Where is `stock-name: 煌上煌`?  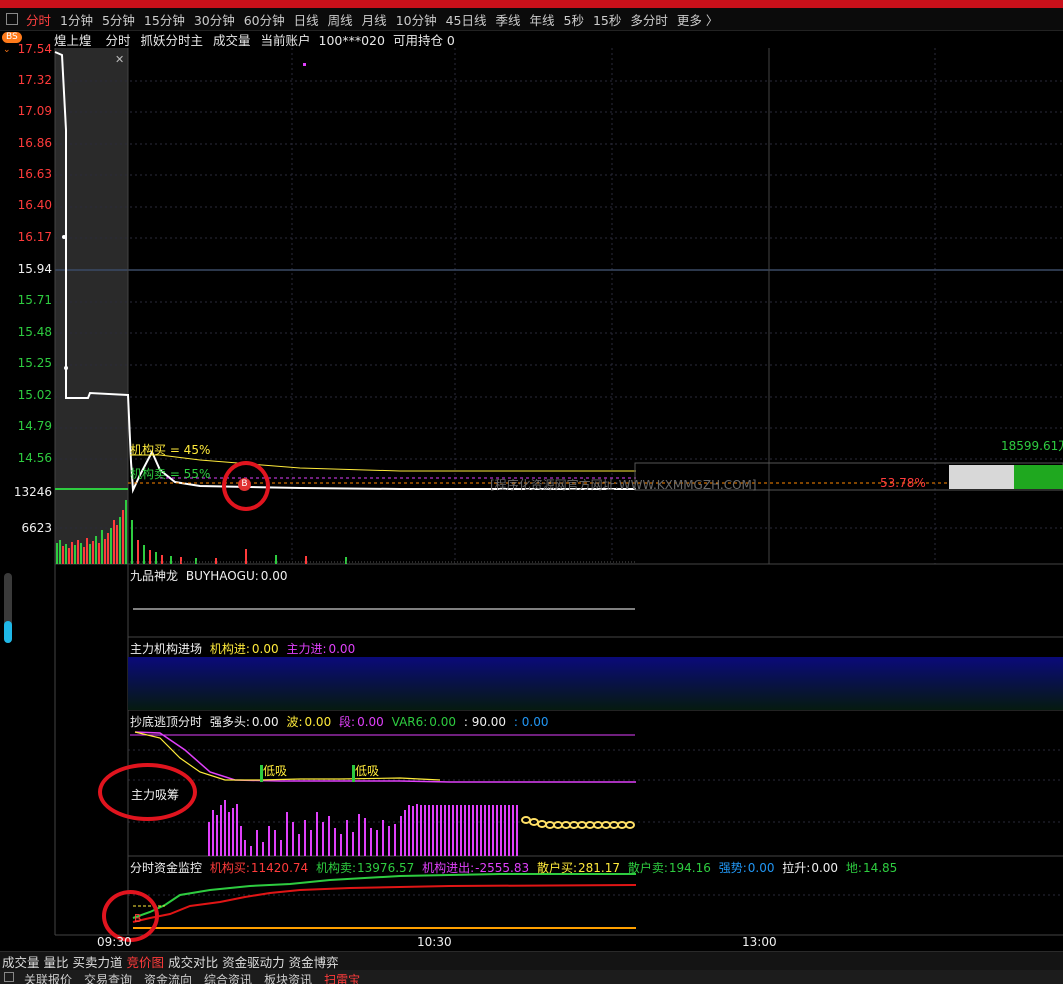
stock-name: 煌上煌 is located at coordinates (73, 40).